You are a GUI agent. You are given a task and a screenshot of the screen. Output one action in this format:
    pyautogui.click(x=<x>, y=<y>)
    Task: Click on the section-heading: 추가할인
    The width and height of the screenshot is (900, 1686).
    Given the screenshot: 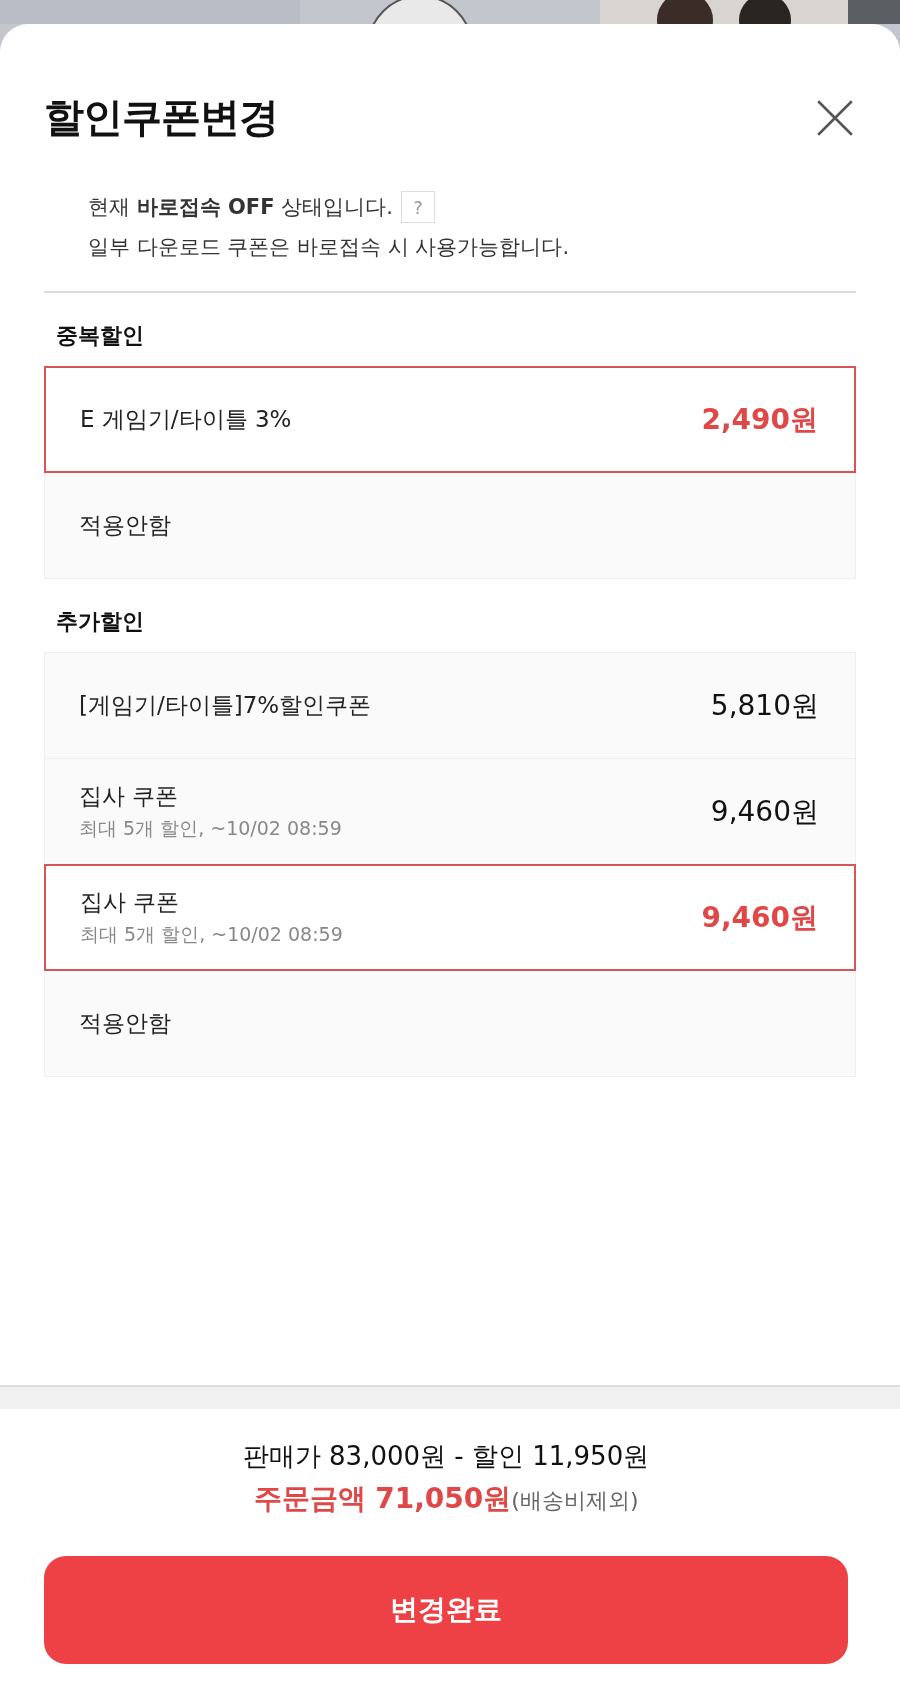 What is the action you would take?
    pyautogui.click(x=100, y=622)
    